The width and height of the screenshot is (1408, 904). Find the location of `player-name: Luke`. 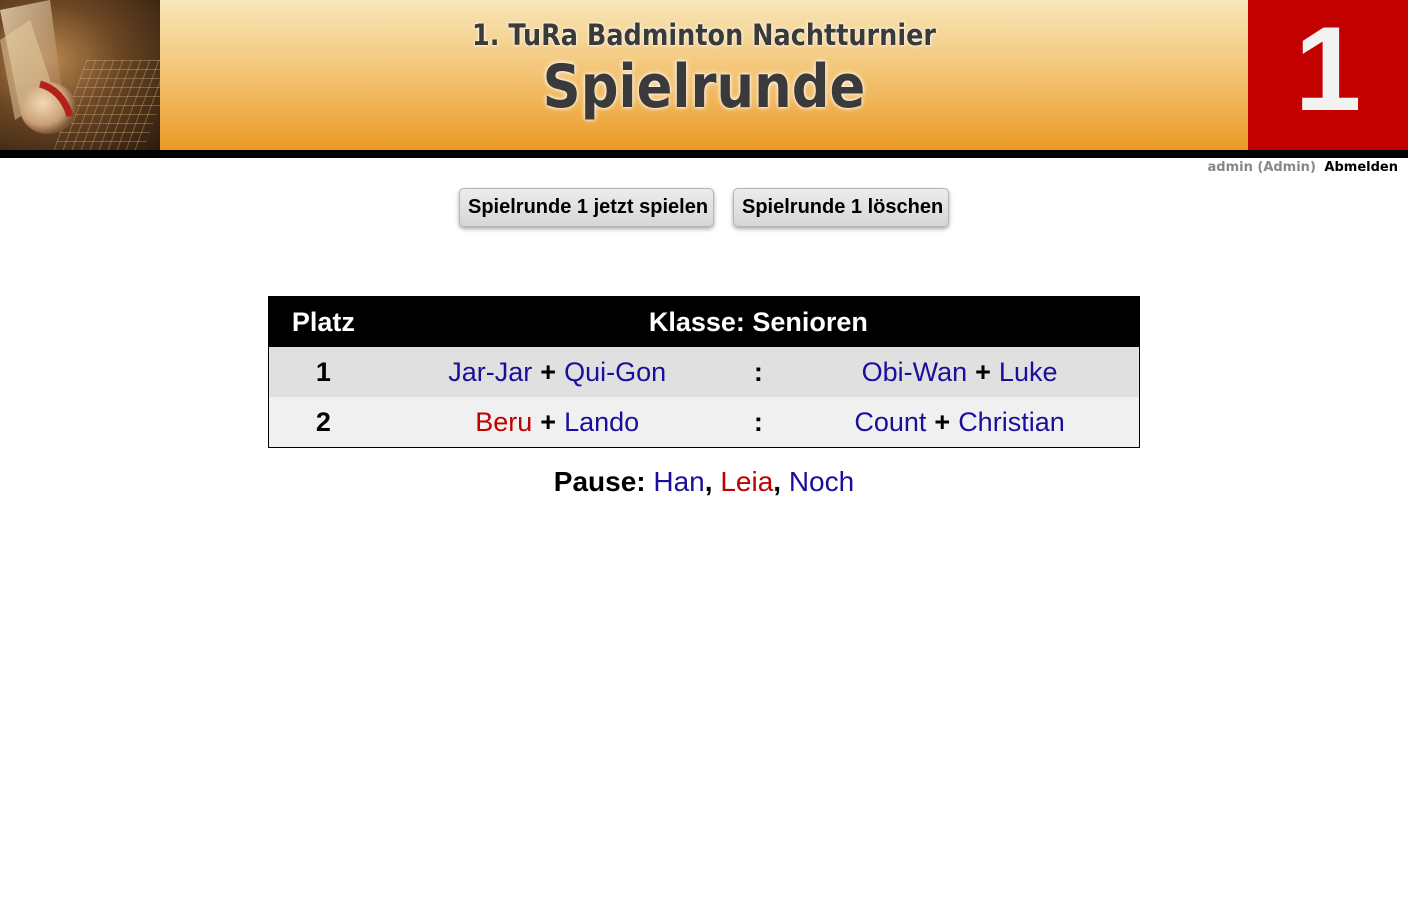

player-name: Luke is located at coordinates (1028, 372).